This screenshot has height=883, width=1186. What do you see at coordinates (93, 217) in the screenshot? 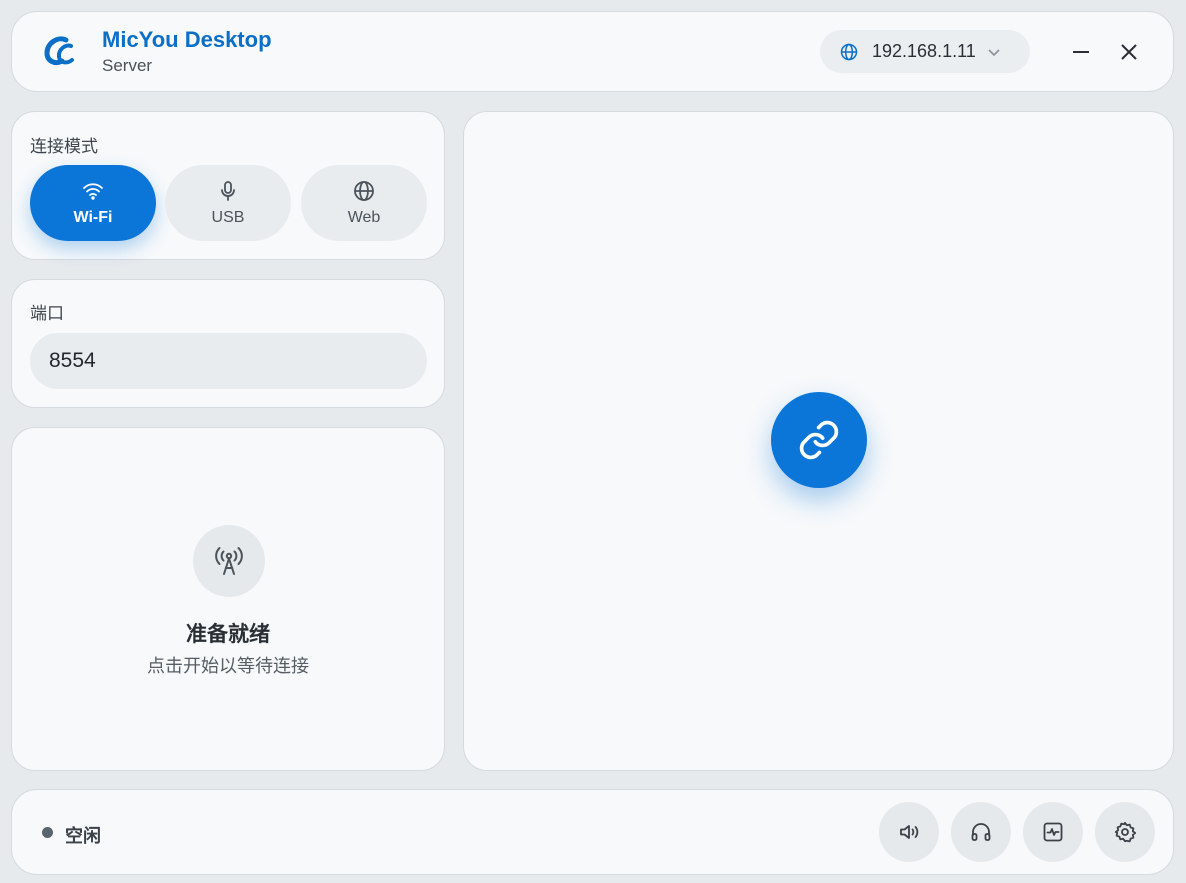
I see `mode-wifi-label: Wi-Fi` at bounding box center [93, 217].